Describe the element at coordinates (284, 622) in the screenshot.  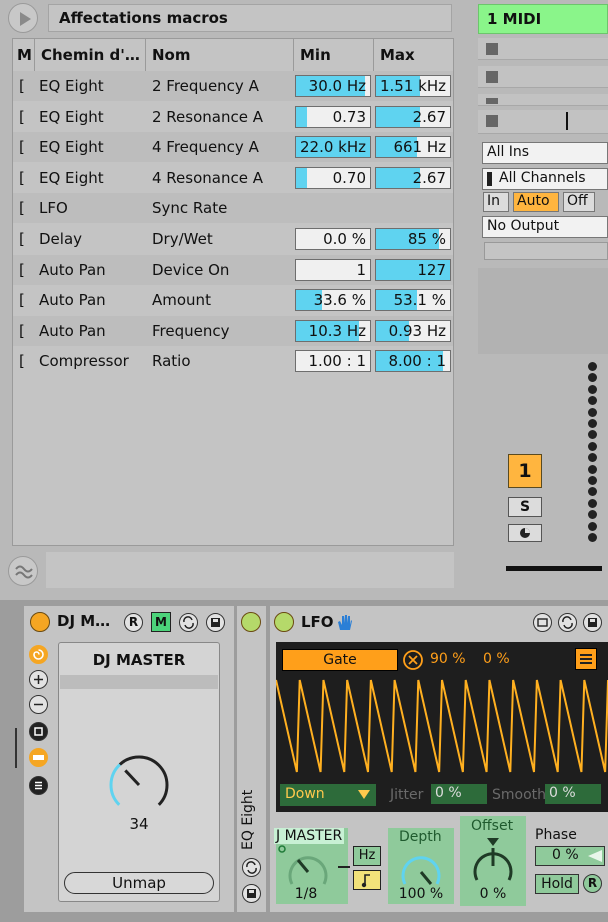
I see `lfo-power-button` at that location.